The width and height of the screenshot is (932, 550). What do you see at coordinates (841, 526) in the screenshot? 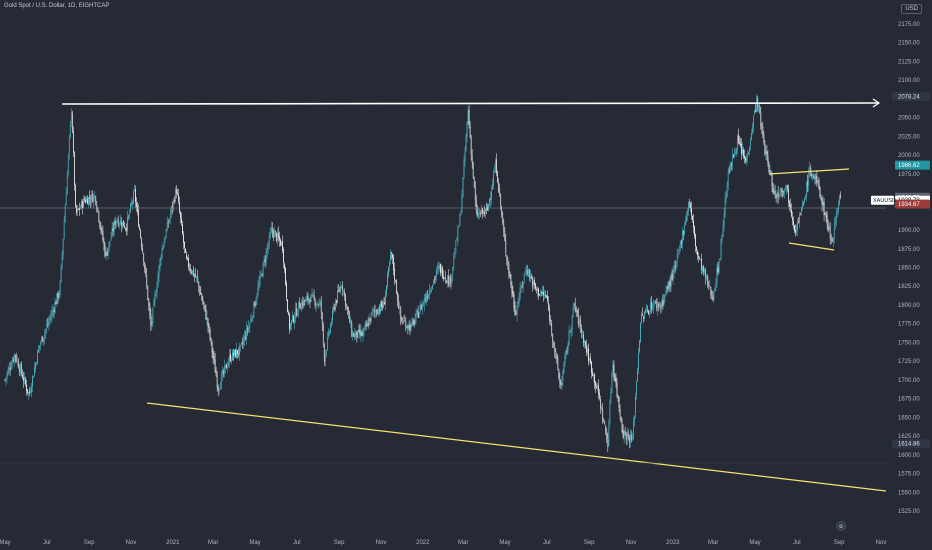
I see `scroll-to-realtime-icon: ⚙` at bounding box center [841, 526].